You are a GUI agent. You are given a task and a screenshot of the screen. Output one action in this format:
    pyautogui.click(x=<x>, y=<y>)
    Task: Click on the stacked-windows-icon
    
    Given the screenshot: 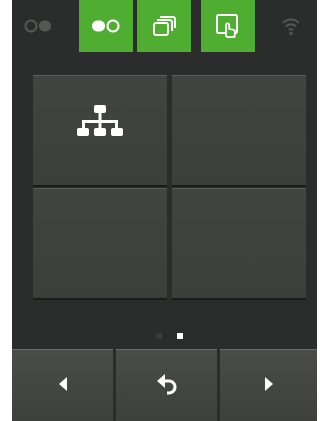 What is the action you would take?
    pyautogui.click(x=164, y=26)
    